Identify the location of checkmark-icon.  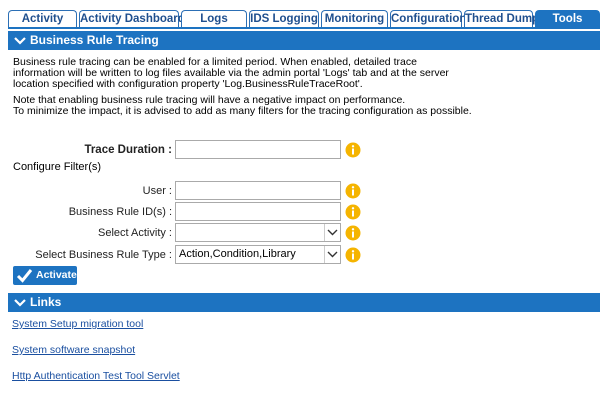
(24, 276).